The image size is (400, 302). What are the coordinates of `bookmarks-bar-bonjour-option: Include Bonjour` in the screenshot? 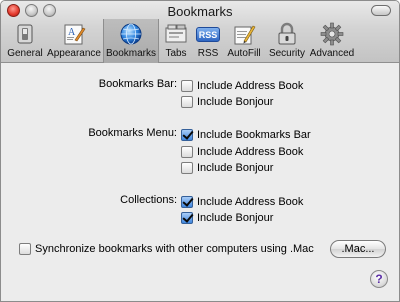 It's located at (227, 102).